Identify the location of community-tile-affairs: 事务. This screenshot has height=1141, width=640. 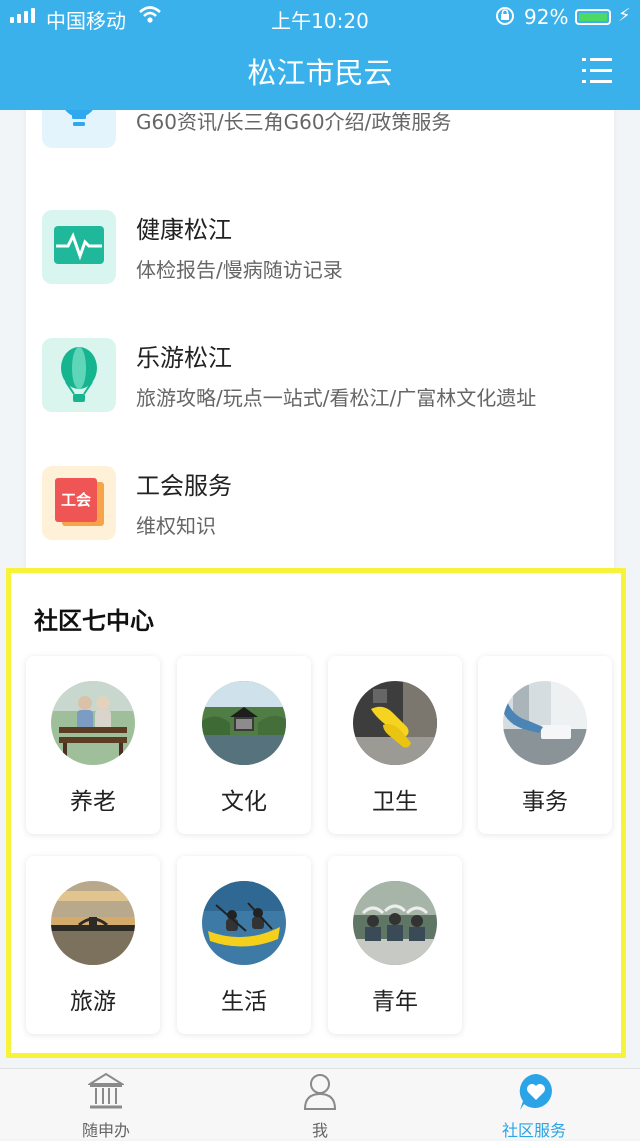
(545, 745).